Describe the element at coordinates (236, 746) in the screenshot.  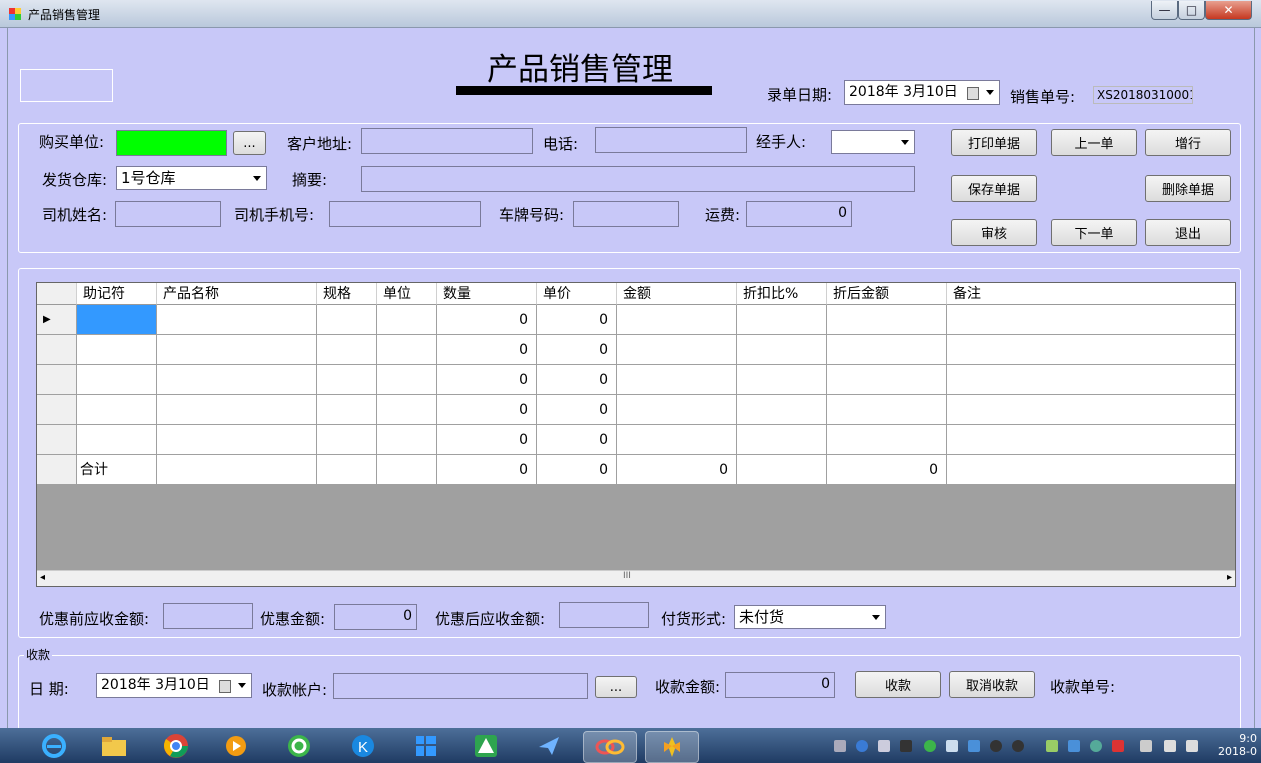
I see `media-player-taskbar-button` at that location.